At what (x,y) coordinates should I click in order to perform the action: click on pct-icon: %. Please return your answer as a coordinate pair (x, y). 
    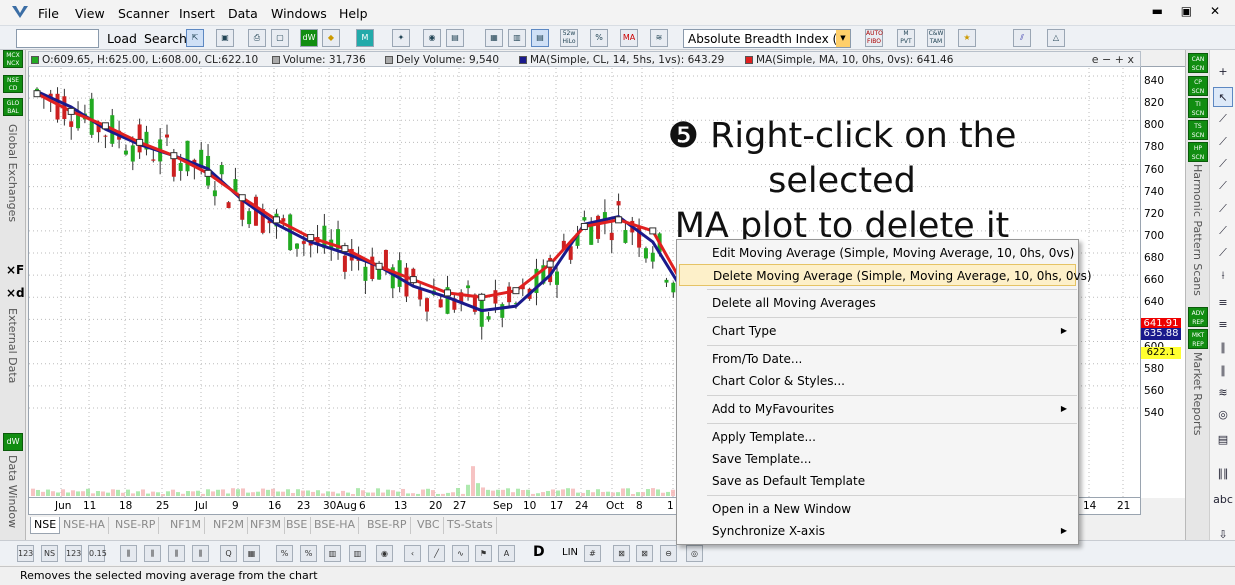
    Looking at the image, I should click on (599, 38).